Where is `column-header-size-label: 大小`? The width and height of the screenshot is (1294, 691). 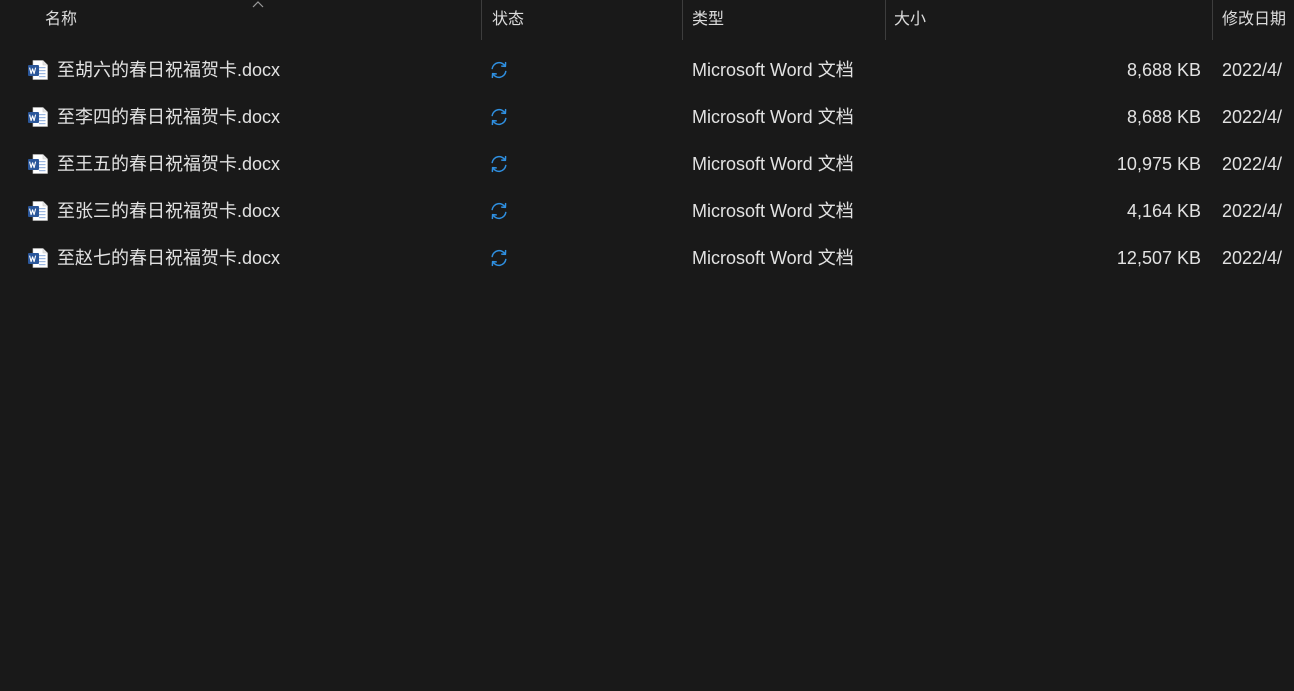 column-header-size-label: 大小 is located at coordinates (910, 19).